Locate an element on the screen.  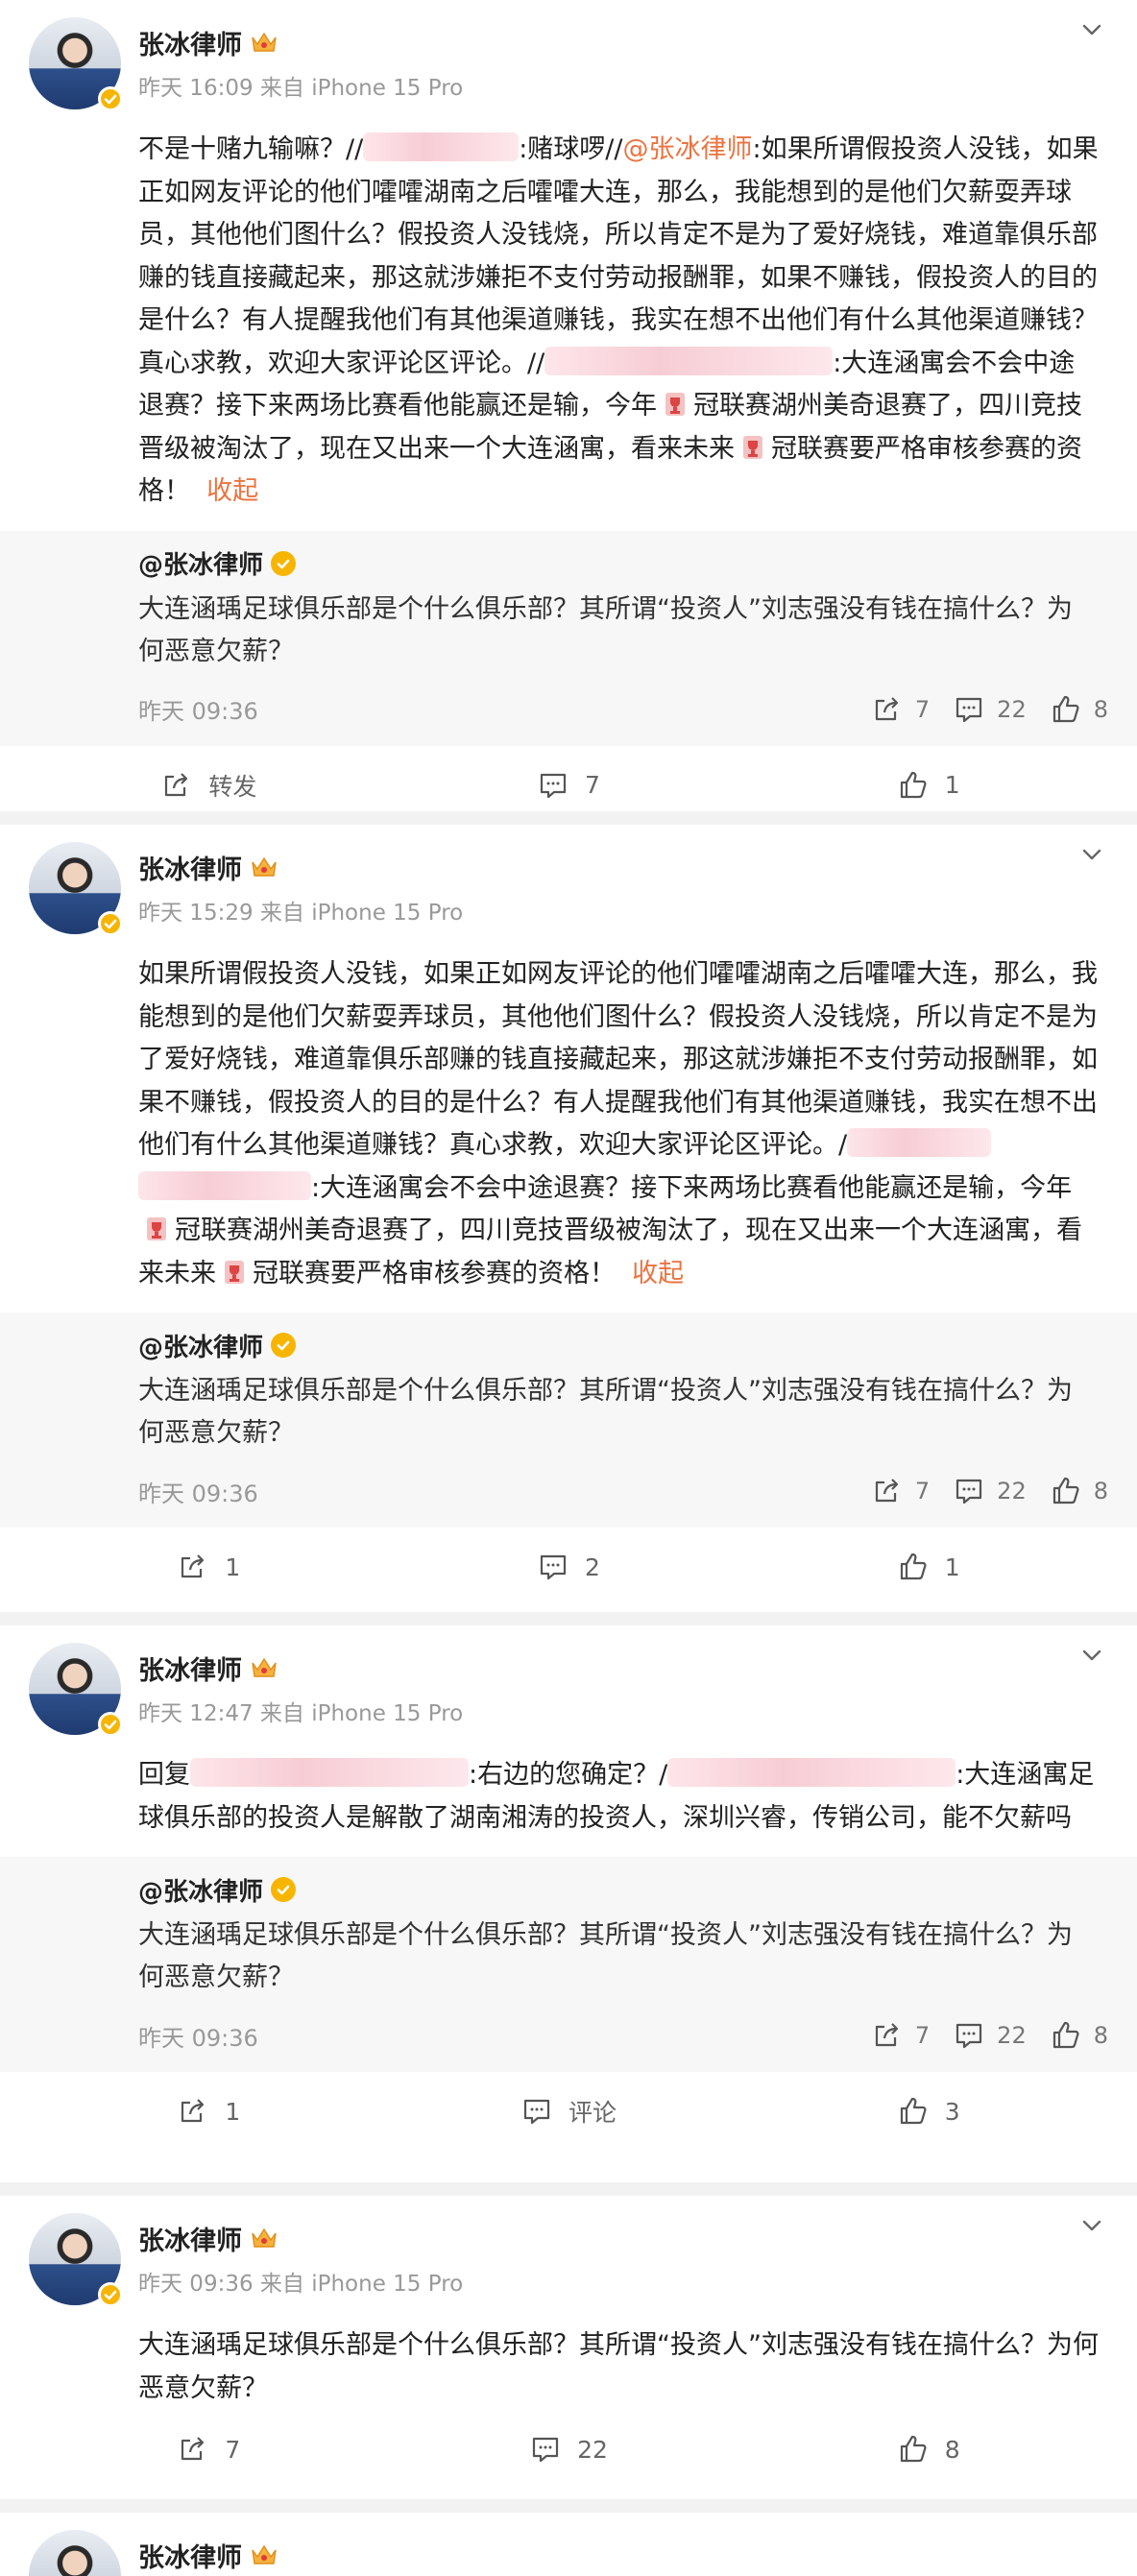
comment-button: 评论 is located at coordinates (569, 2111).